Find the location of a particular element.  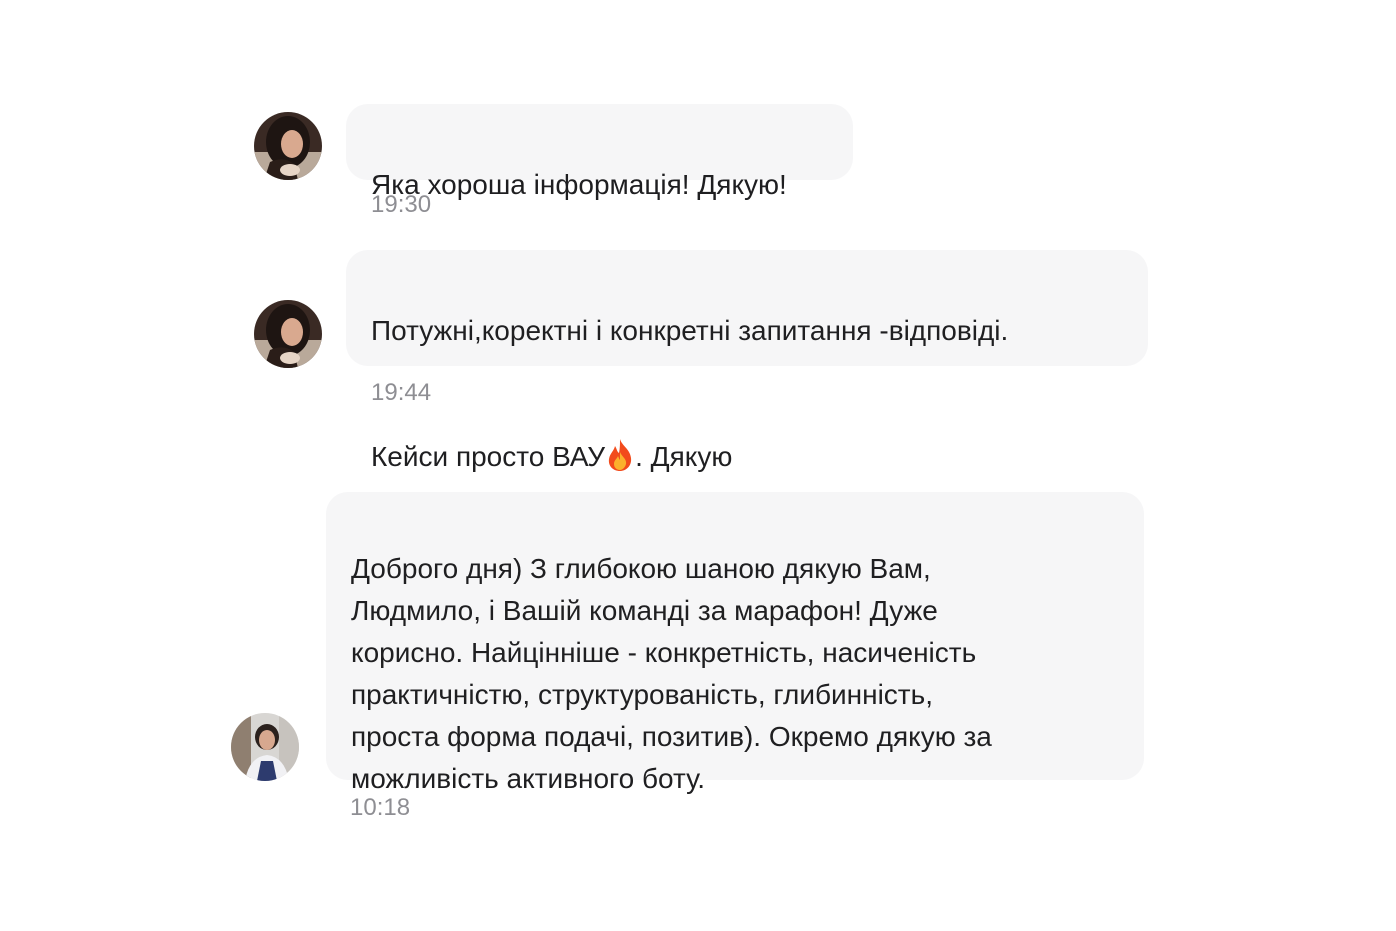

user-avatar-icon is located at coordinates (265, 747).